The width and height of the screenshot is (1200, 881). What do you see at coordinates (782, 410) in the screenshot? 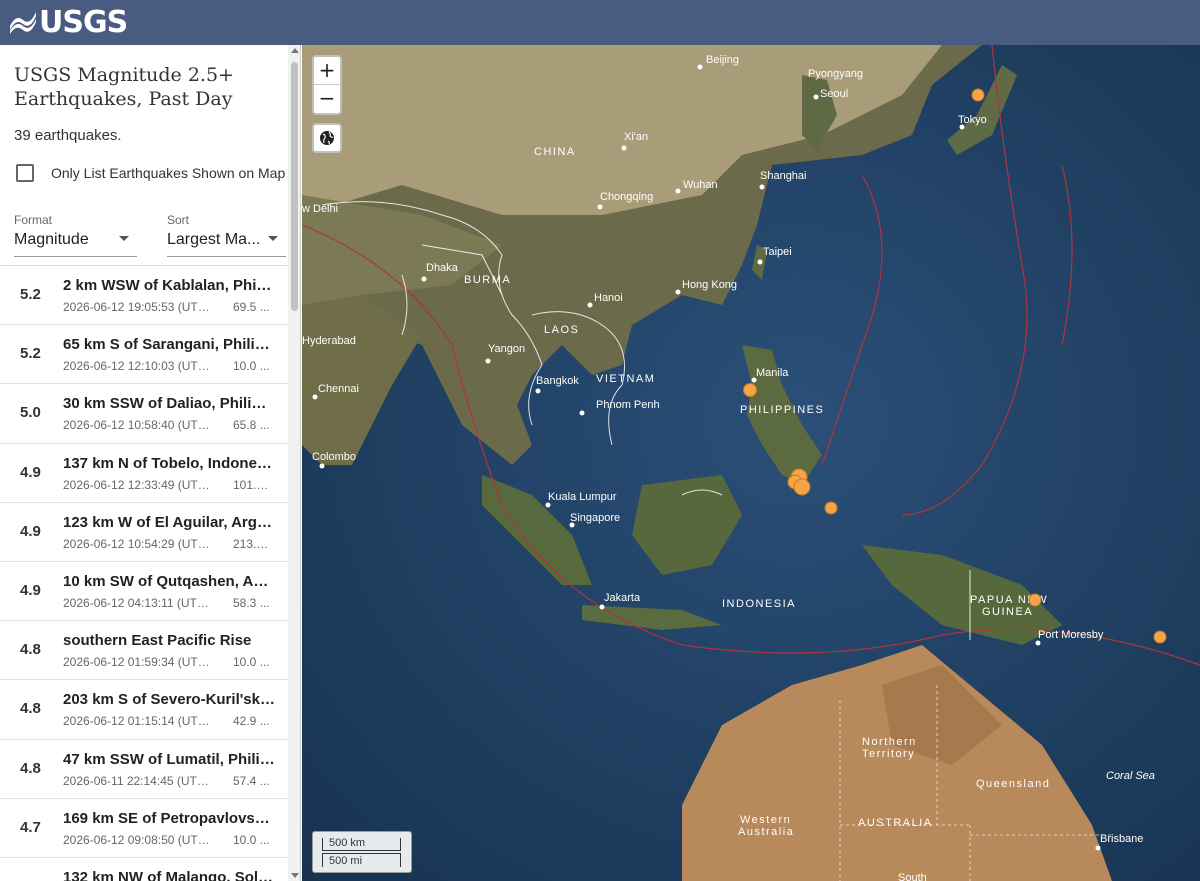
I see `label-philippines: PHILIPPINES` at bounding box center [782, 410].